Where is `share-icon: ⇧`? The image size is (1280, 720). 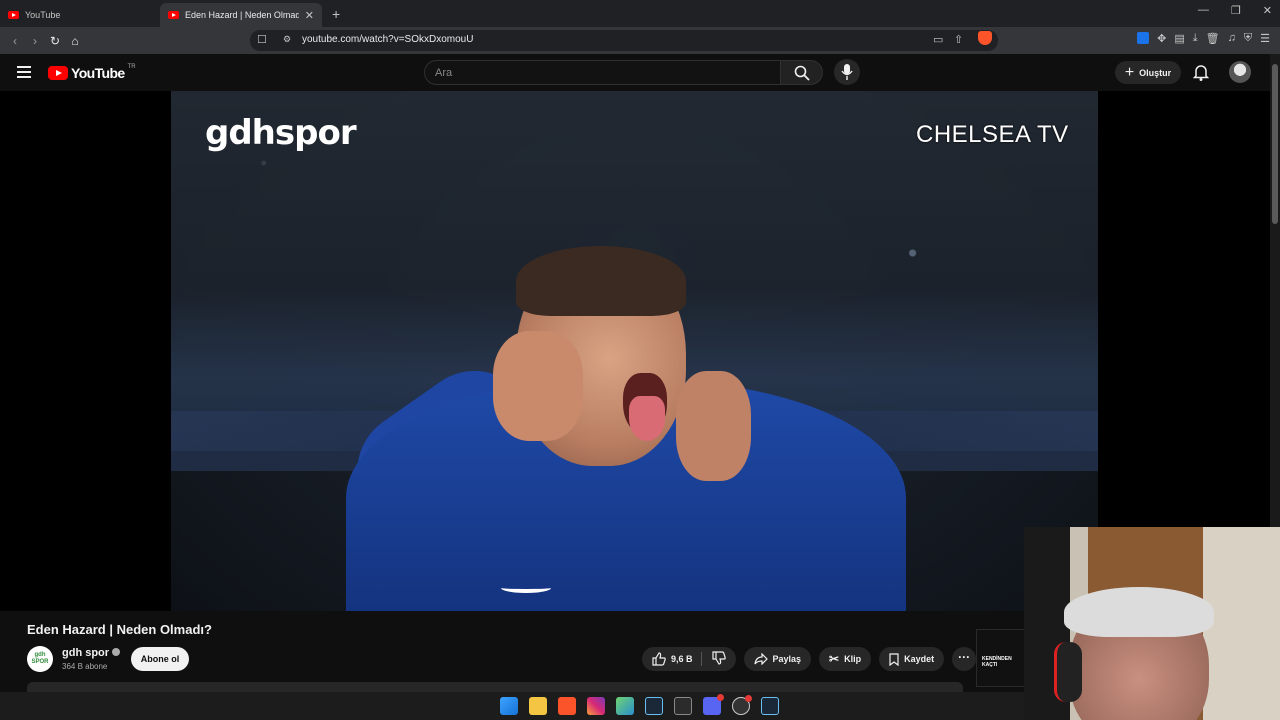 share-icon: ⇧ is located at coordinates (958, 39).